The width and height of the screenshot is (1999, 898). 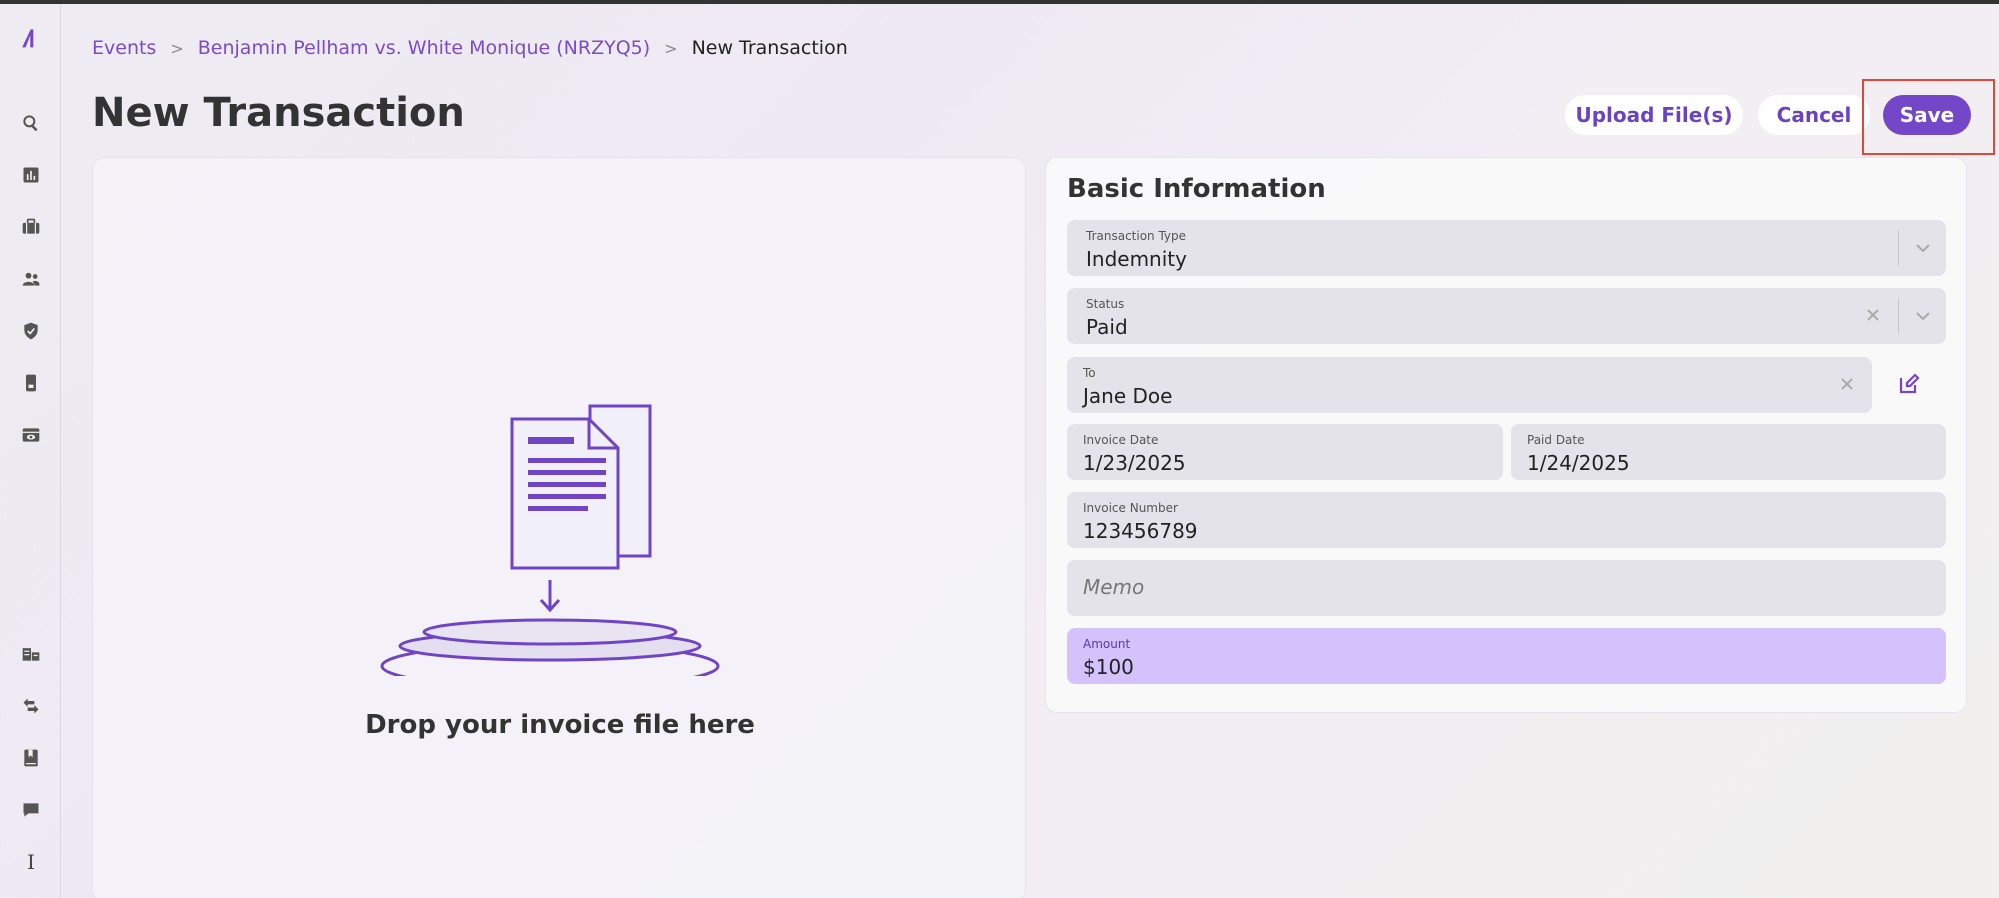 What do you see at coordinates (278, 113) in the screenshot?
I see `page-title: New Transaction` at bounding box center [278, 113].